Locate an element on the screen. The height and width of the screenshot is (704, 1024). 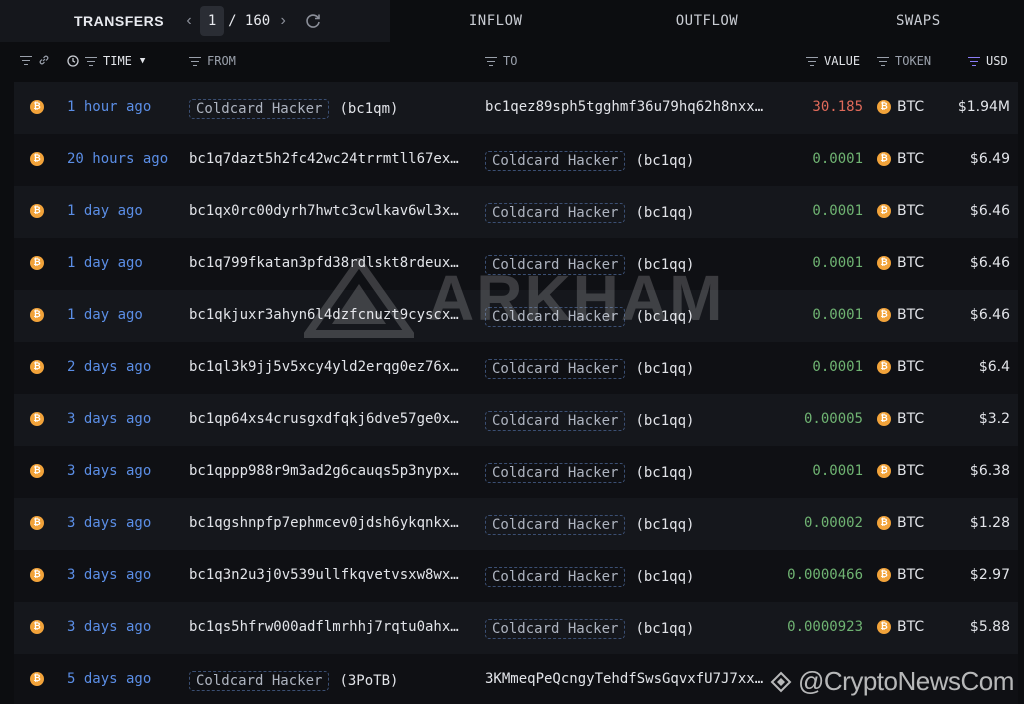
usd-cell: $1.94M is located at coordinates (983, 107).